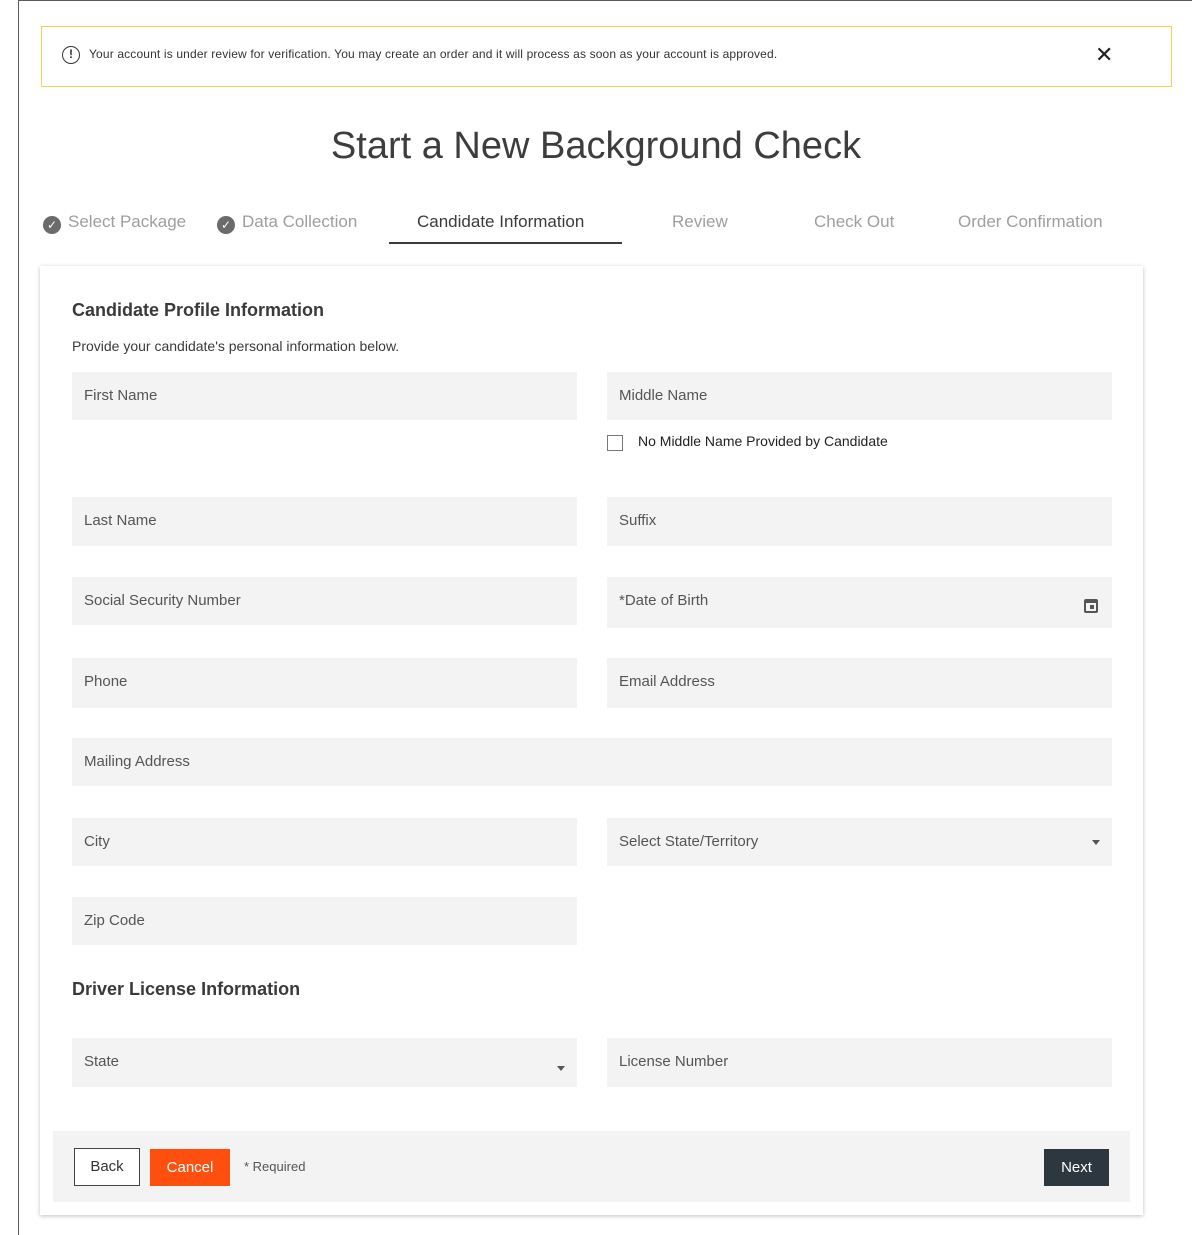  Describe the element at coordinates (198, 310) in the screenshot. I see `profile-section-title: Candidate Profile Information` at that location.